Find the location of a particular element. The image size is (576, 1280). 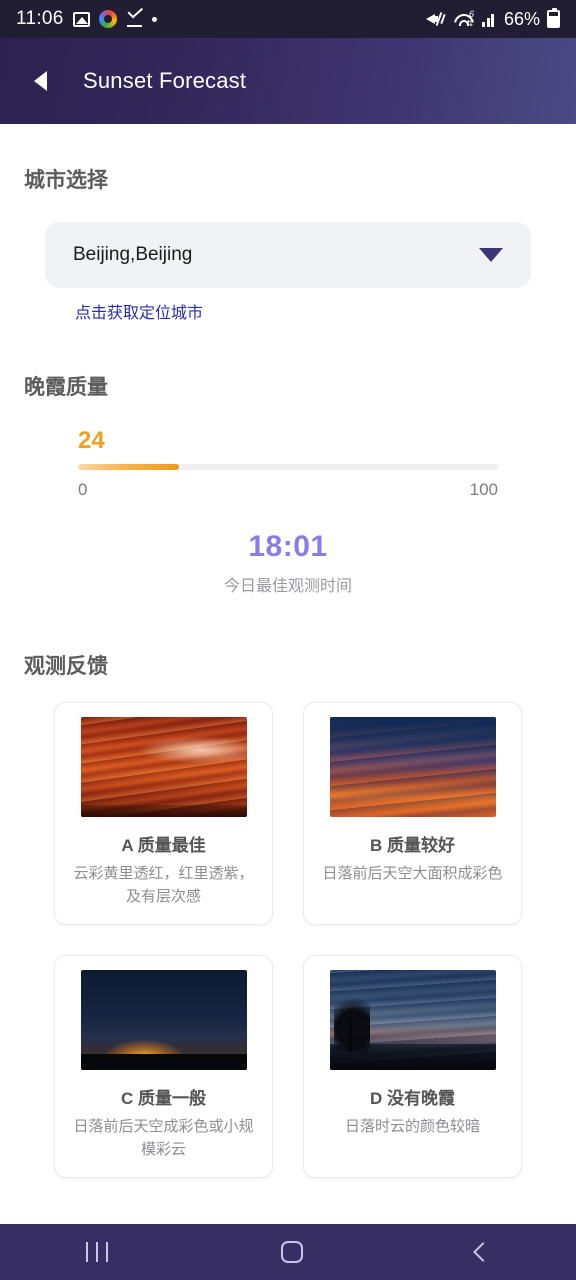

feedback-card-desc: 日落前后天空成彩色或小规模彩云 is located at coordinates (163, 1138).